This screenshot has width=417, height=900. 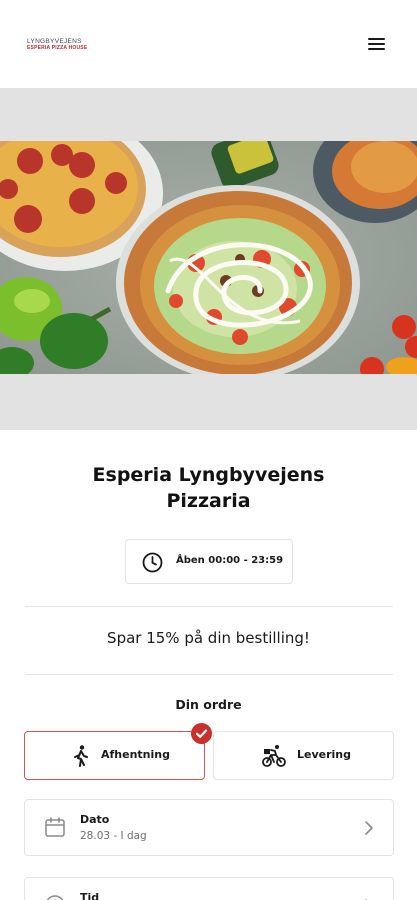 I want to click on delivery-option-button: Levering, so click(x=303, y=755).